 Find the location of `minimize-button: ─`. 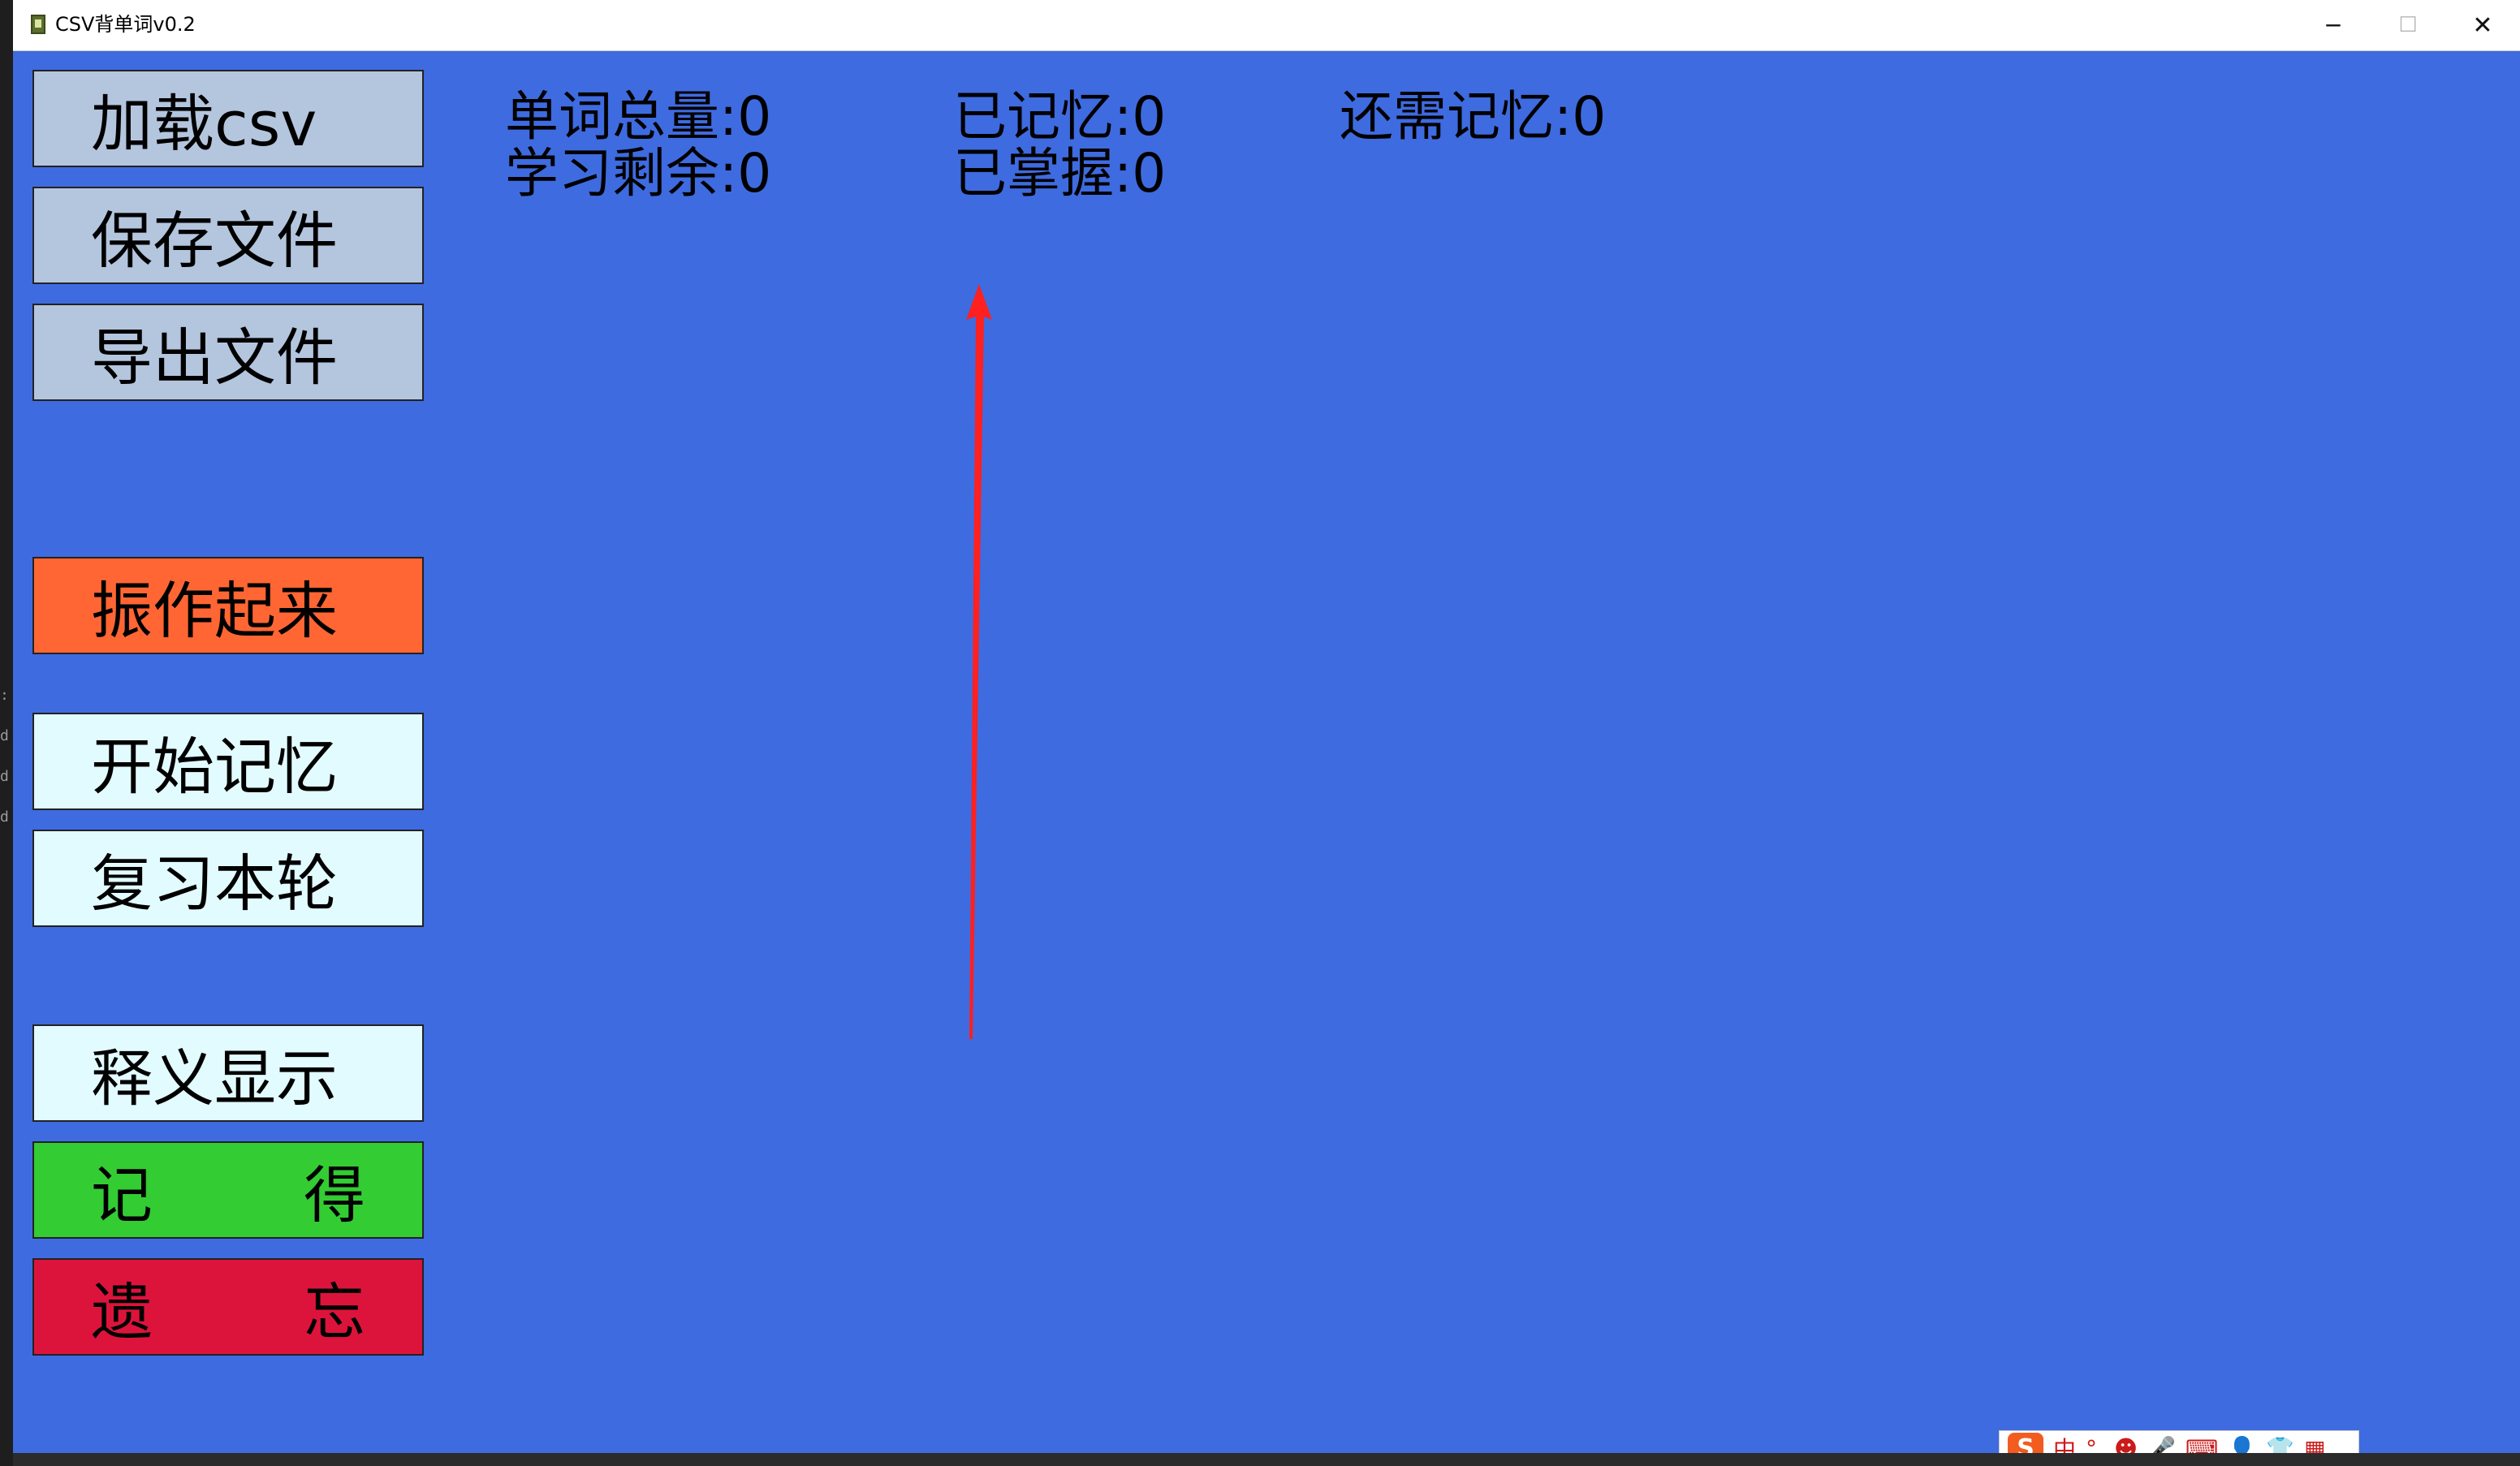

minimize-button: ─ is located at coordinates (2333, 25).